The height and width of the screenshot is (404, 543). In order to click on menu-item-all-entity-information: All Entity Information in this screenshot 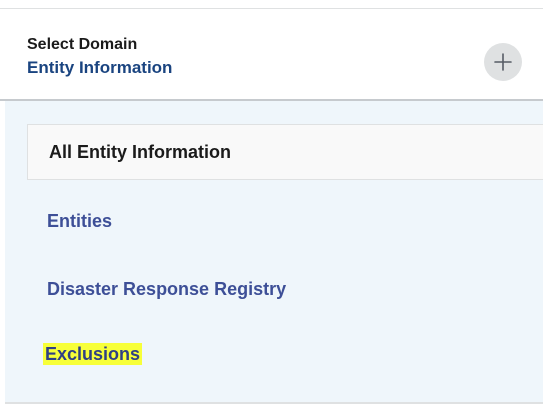, I will do `click(285, 152)`.